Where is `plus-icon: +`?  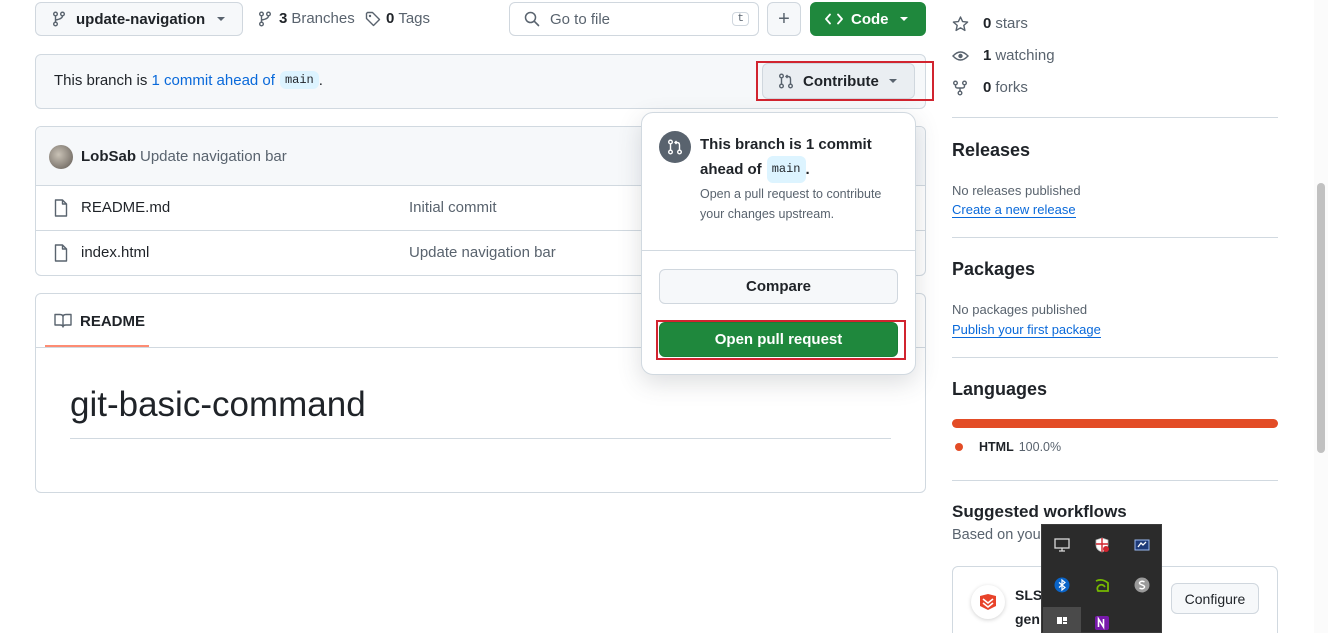 plus-icon: + is located at coordinates (784, 19).